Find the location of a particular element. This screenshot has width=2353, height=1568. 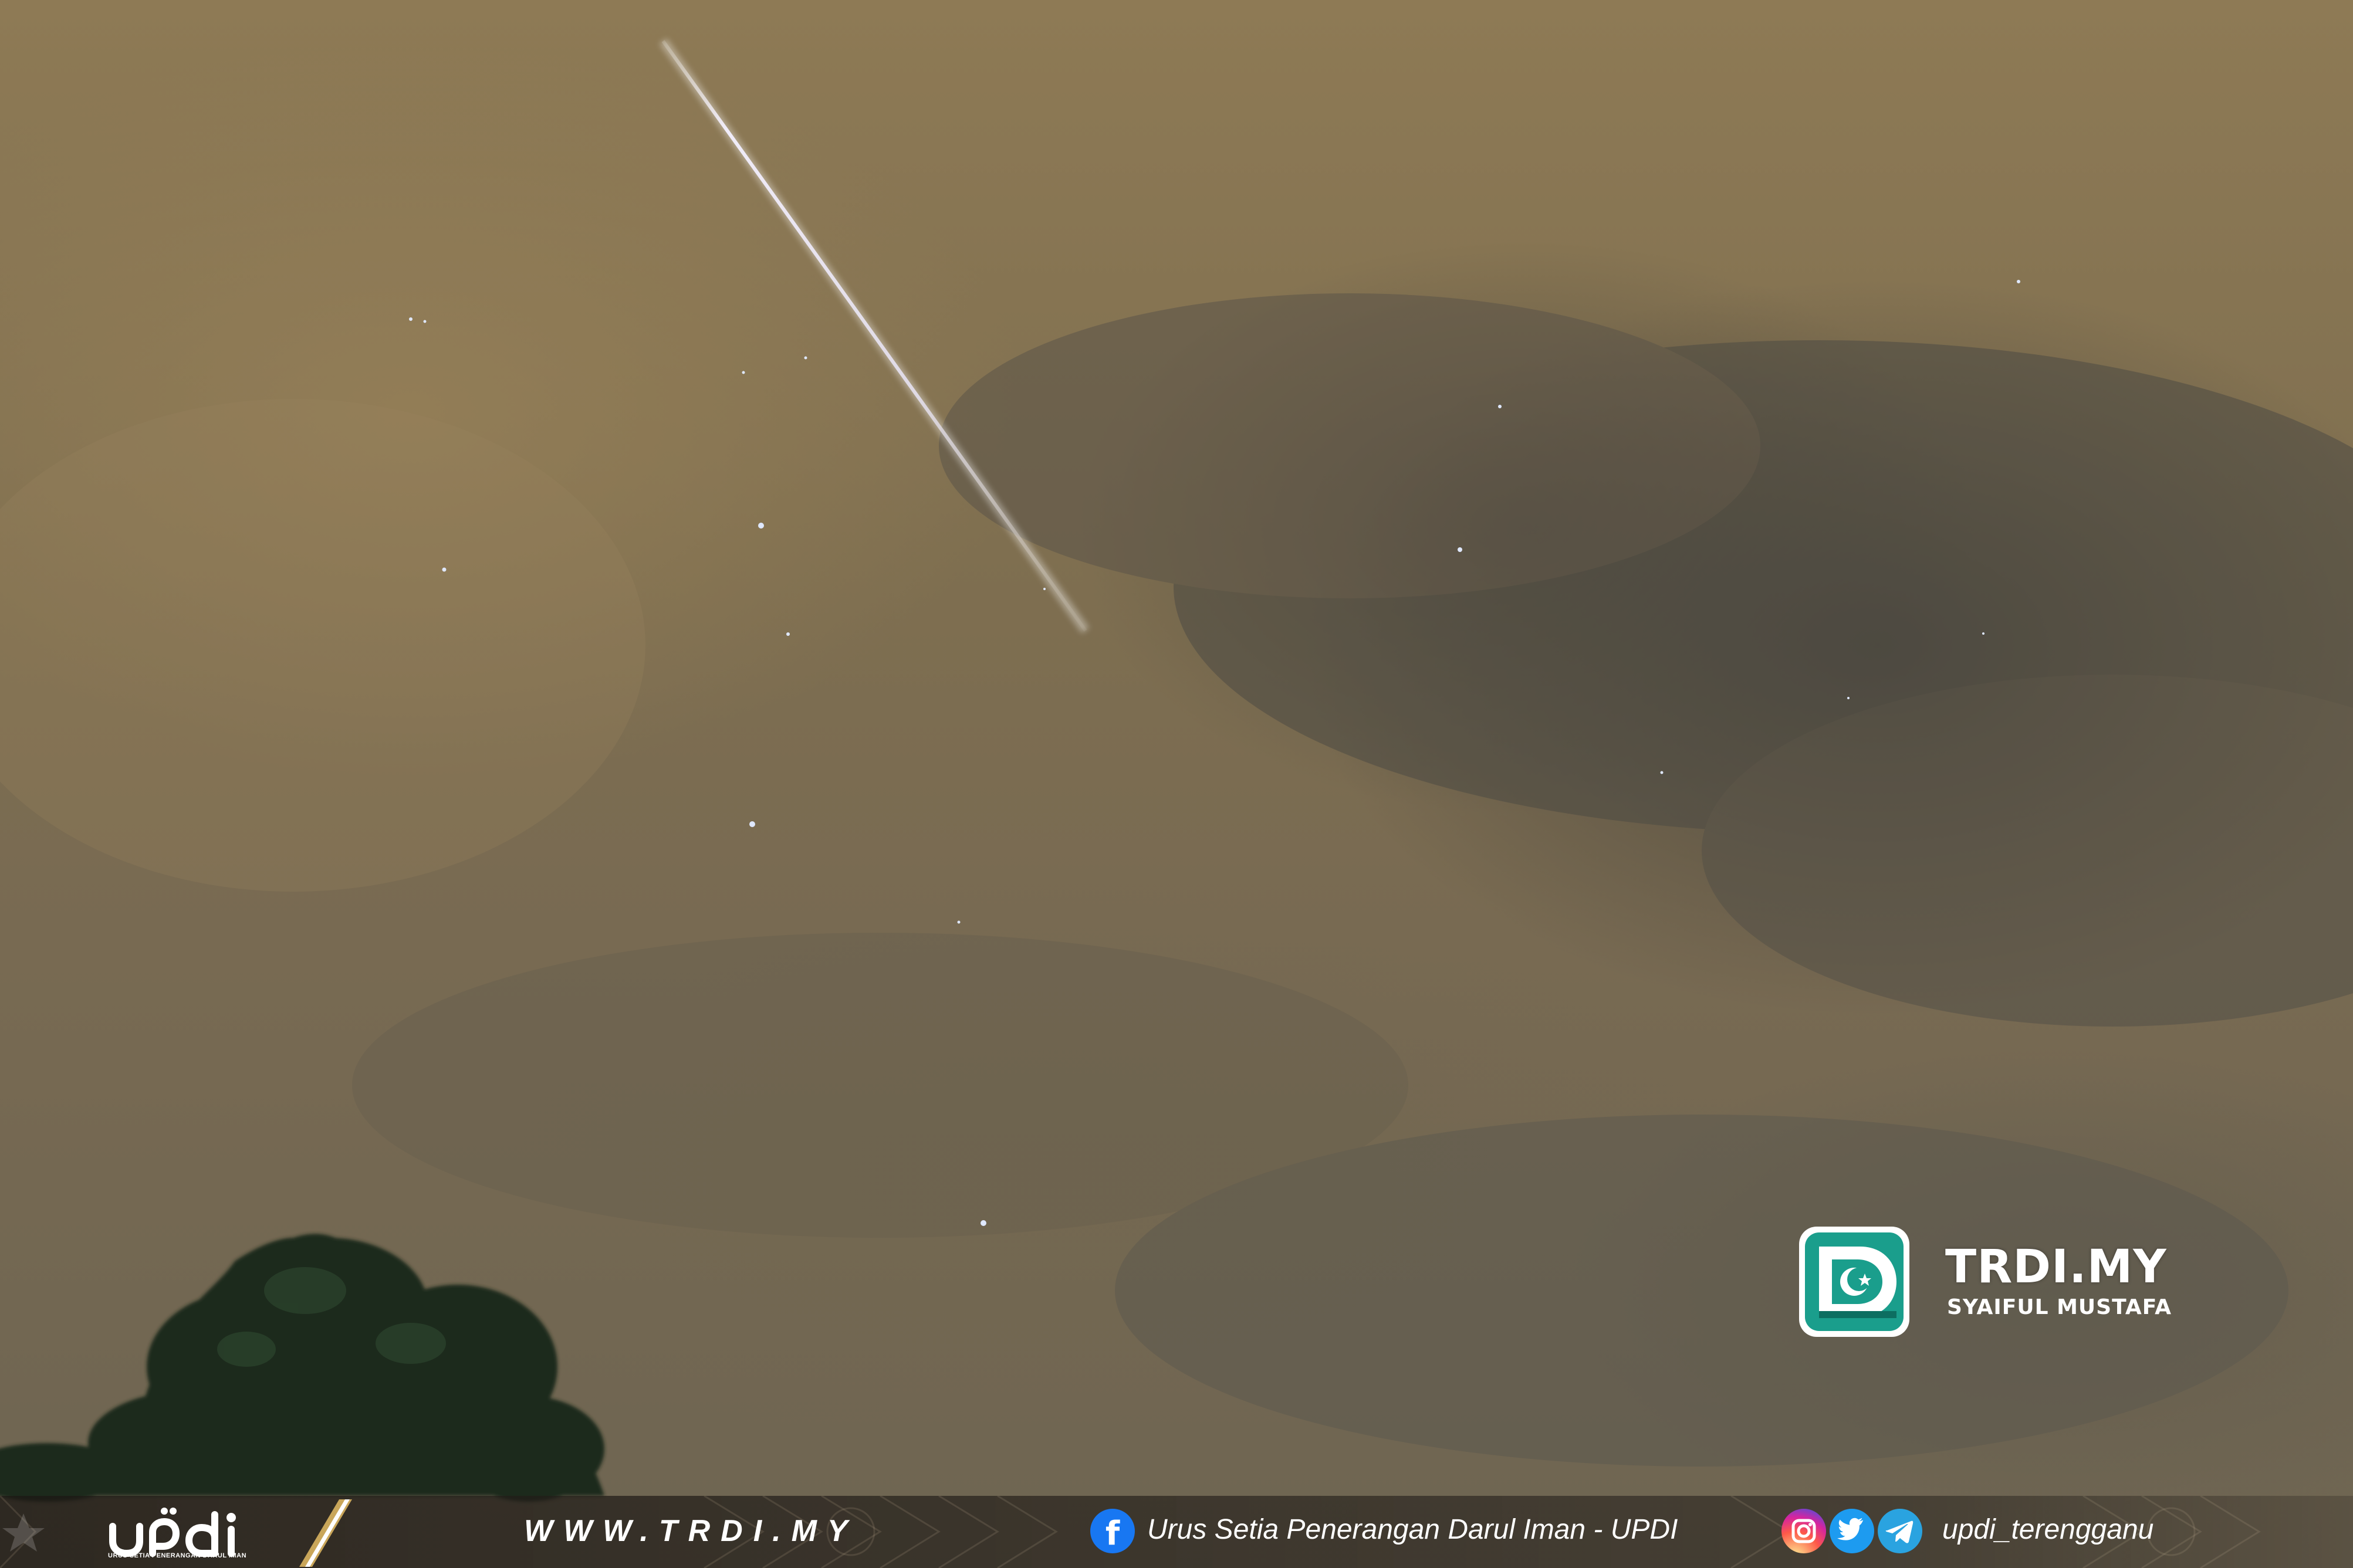

website-link: WWW.TRDI.MY is located at coordinates (691, 1531).